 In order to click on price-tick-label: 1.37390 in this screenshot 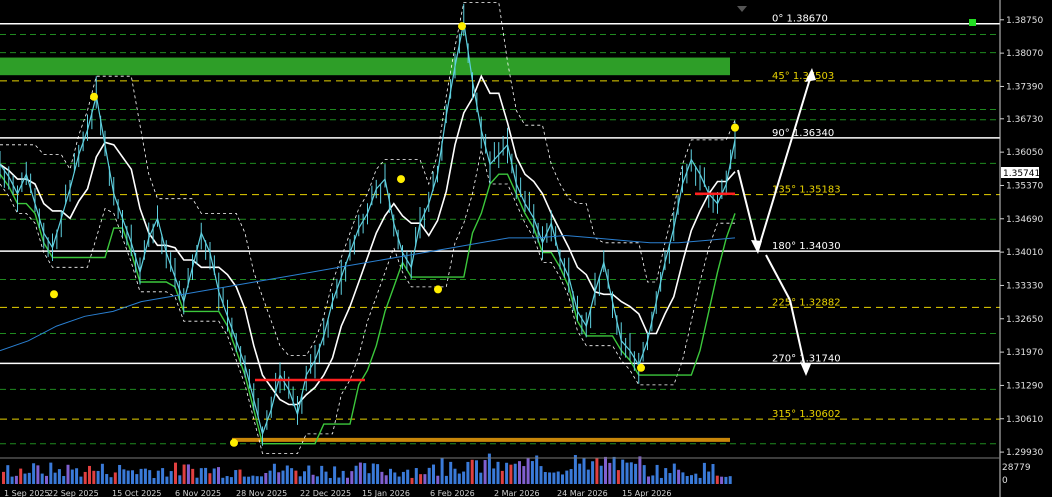, I will do `click(1024, 87)`.